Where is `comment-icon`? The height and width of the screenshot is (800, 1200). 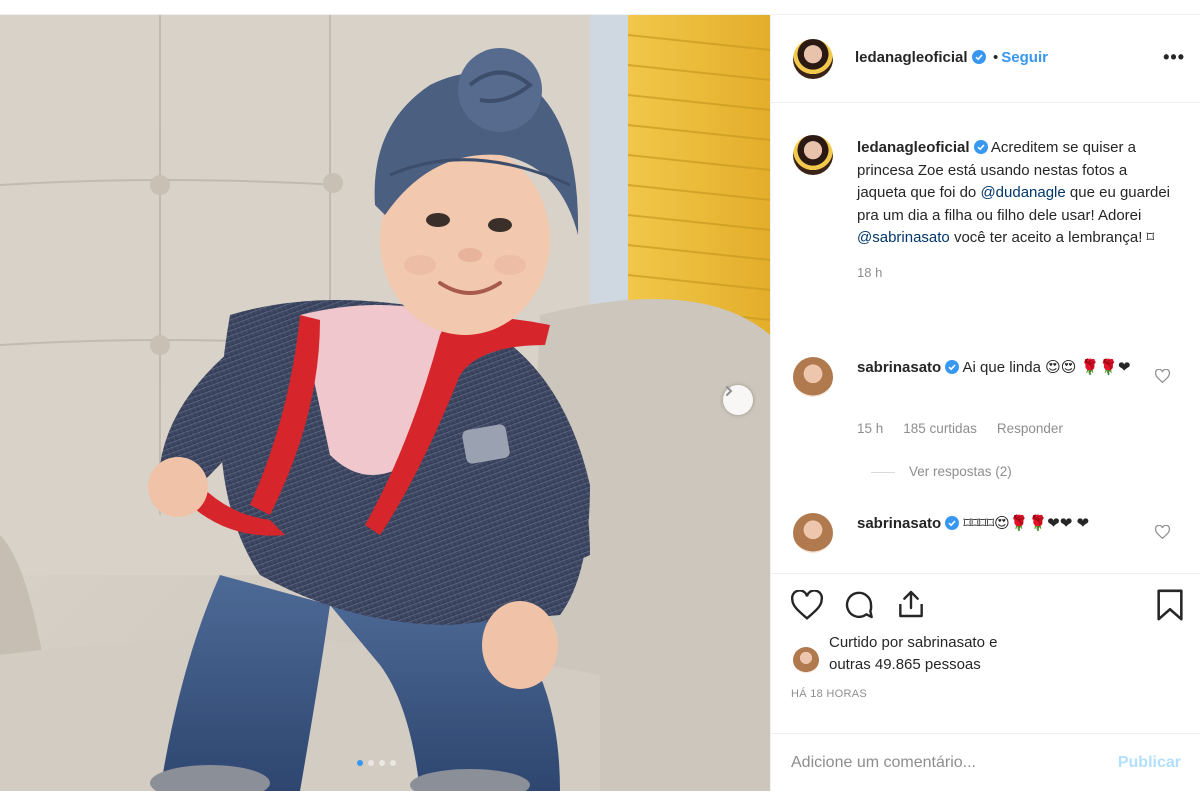
comment-icon is located at coordinates (859, 605).